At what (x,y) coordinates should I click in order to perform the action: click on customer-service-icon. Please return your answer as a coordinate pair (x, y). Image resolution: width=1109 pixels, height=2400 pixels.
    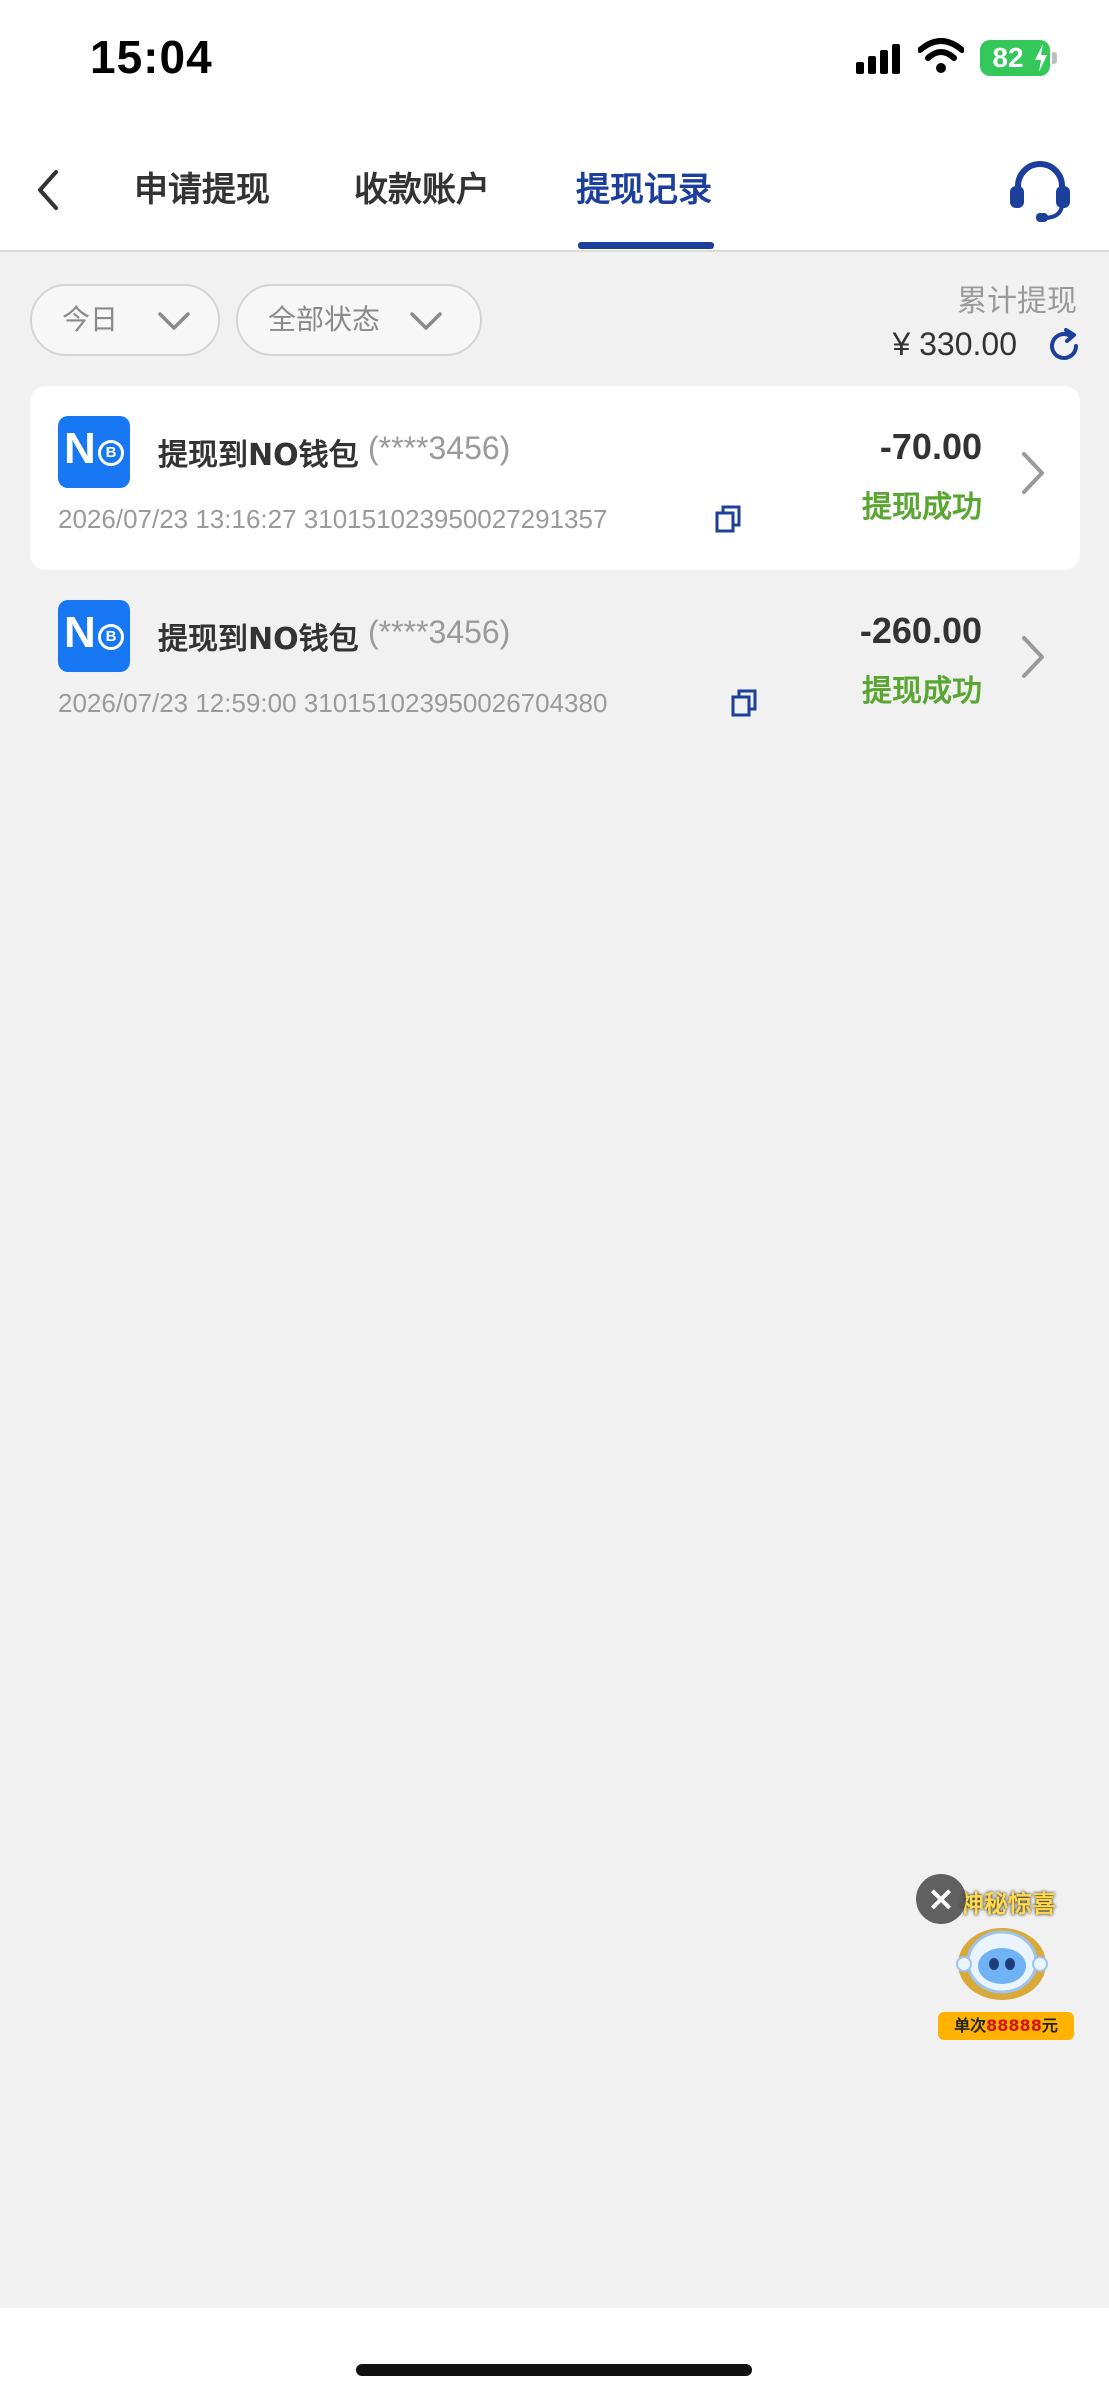
    Looking at the image, I should click on (1040, 190).